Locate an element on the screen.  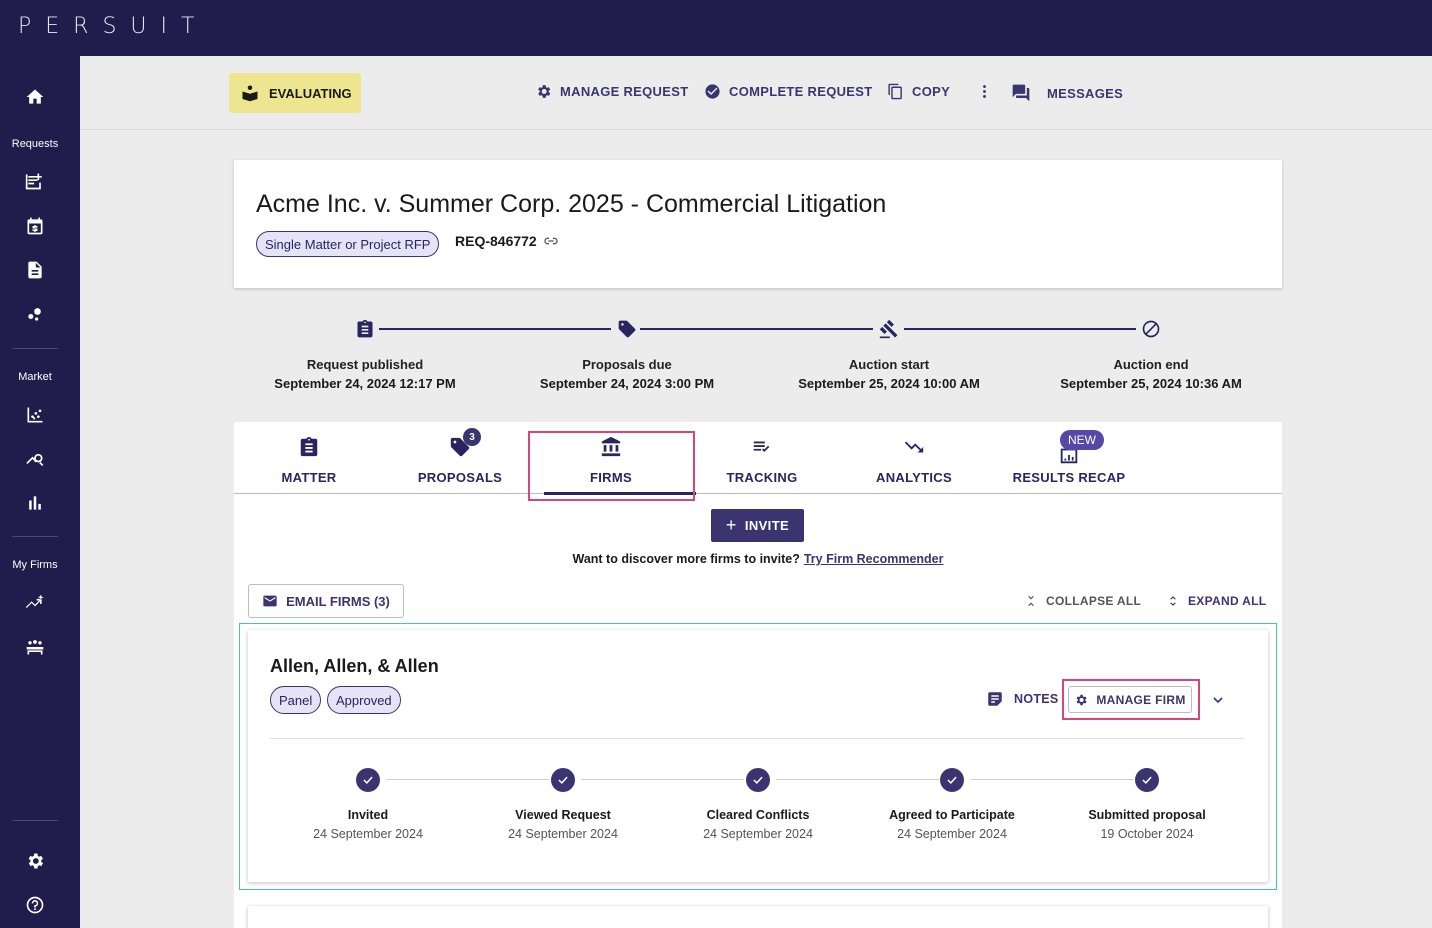
request-type-pill: Single Matter or Project RFP is located at coordinates (348, 244).